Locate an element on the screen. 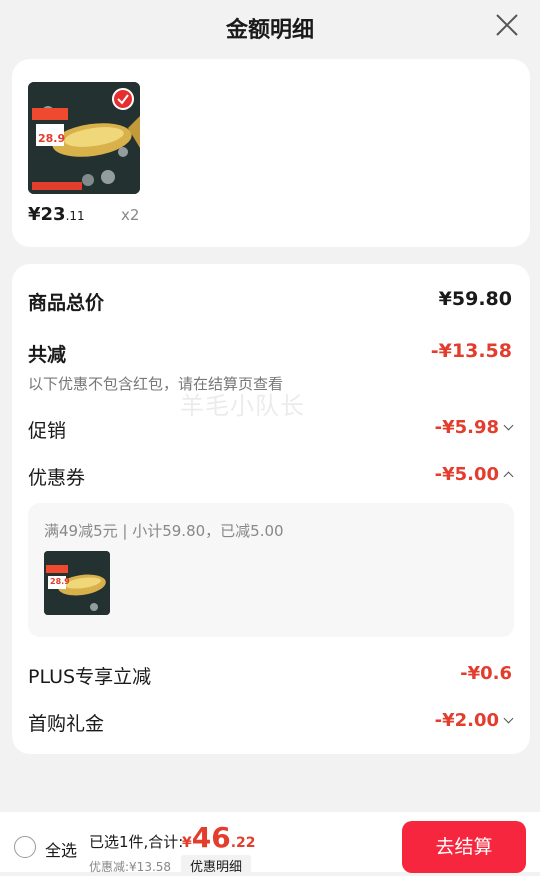 Image resolution: width=540 pixels, height=876 pixels. close-icon is located at coordinates (507, 25).